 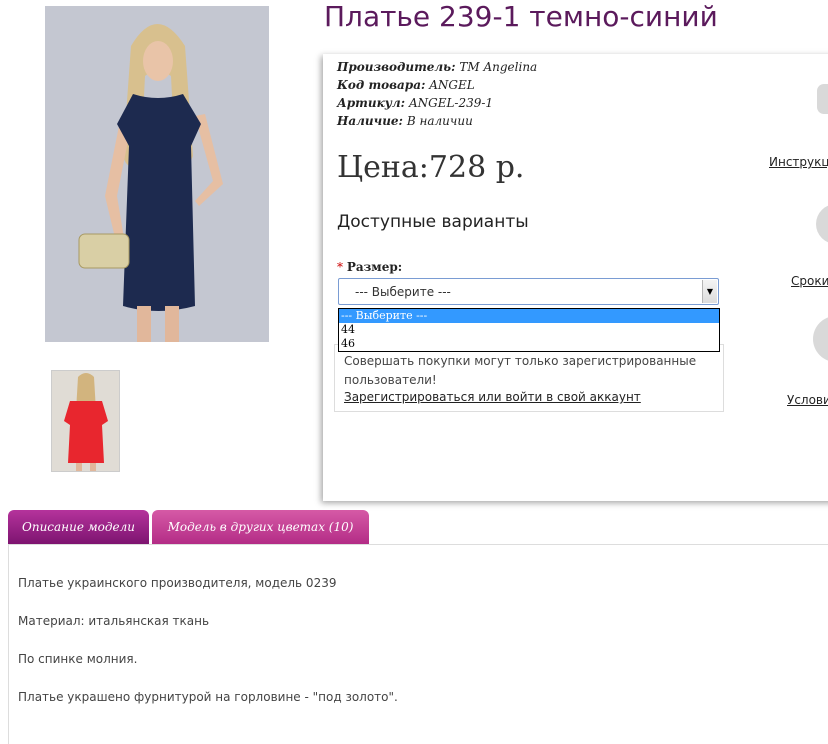 What do you see at coordinates (433, 222) in the screenshot?
I see `variants-heading: Доступные варианты` at bounding box center [433, 222].